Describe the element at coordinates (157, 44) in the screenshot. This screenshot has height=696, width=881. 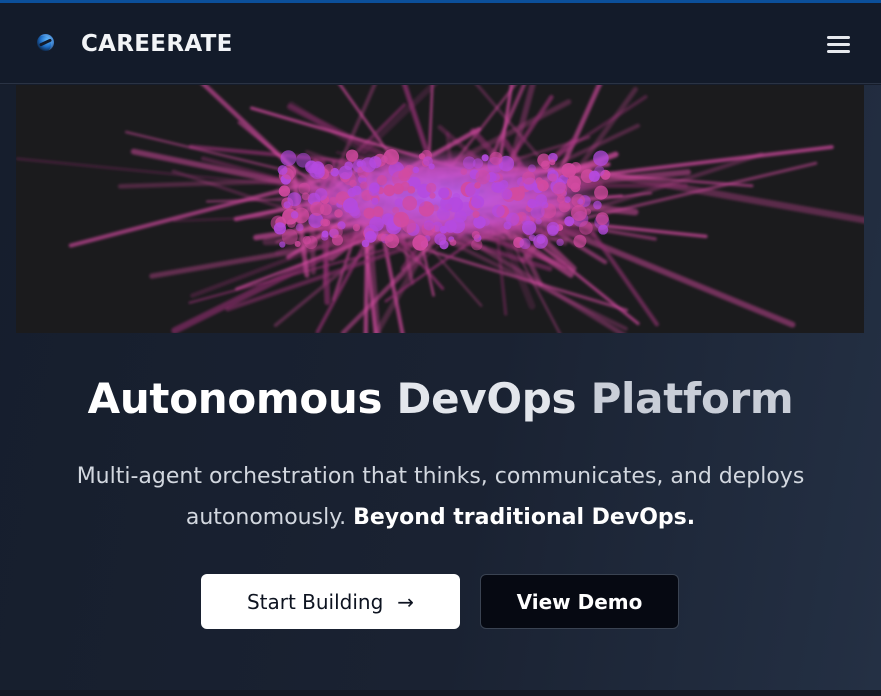
I see `brand-name: CAREERATE` at that location.